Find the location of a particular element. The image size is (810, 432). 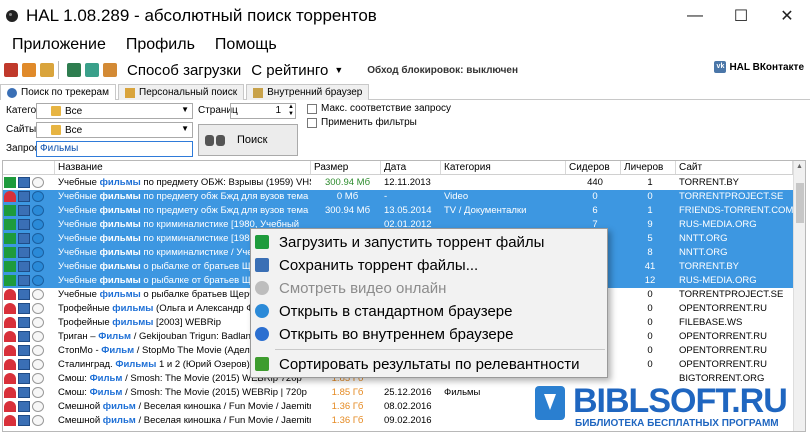

ctx-download-run: Загрузить и запустить торрент файлы is located at coordinates (429, 242).